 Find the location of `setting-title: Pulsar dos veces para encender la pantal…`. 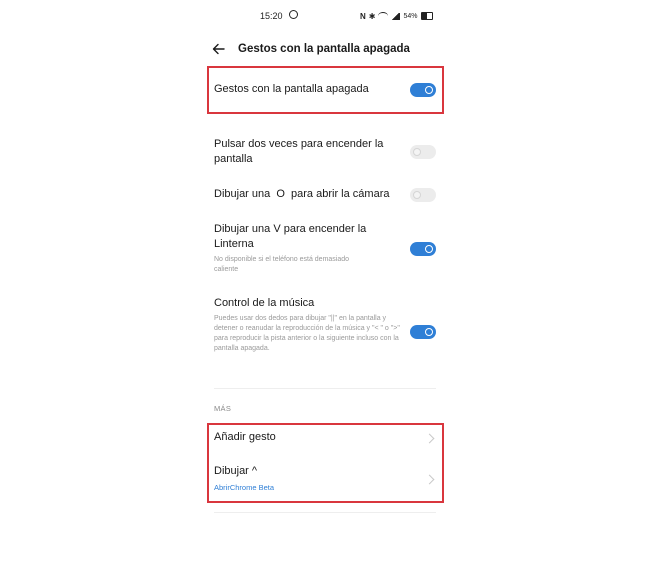

setting-title: Pulsar dos veces para encender la pantal… is located at coordinates (299, 151).